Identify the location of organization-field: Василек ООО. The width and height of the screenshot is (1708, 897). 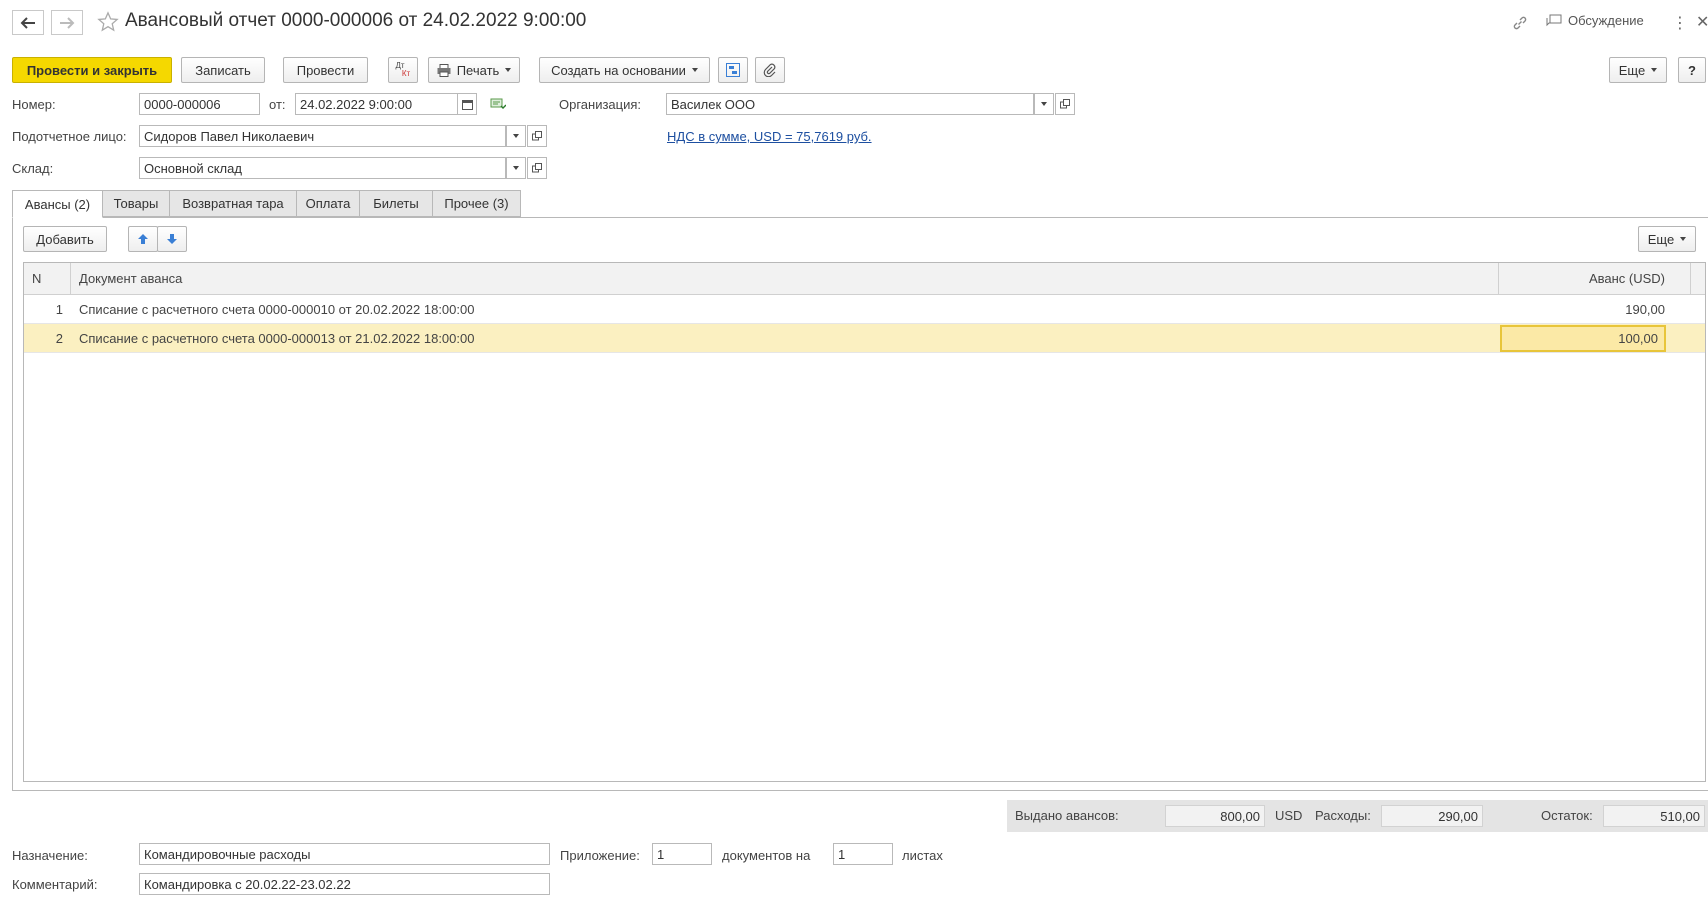
(850, 104).